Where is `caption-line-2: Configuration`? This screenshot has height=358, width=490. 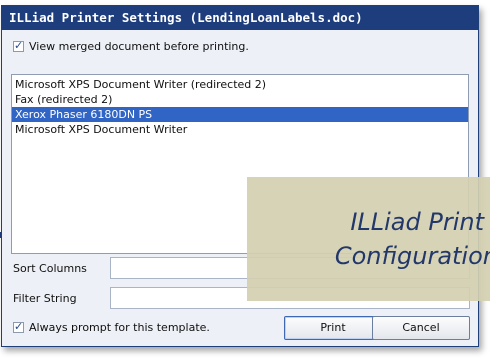 caption-line-2: Configuration is located at coordinates (412, 256).